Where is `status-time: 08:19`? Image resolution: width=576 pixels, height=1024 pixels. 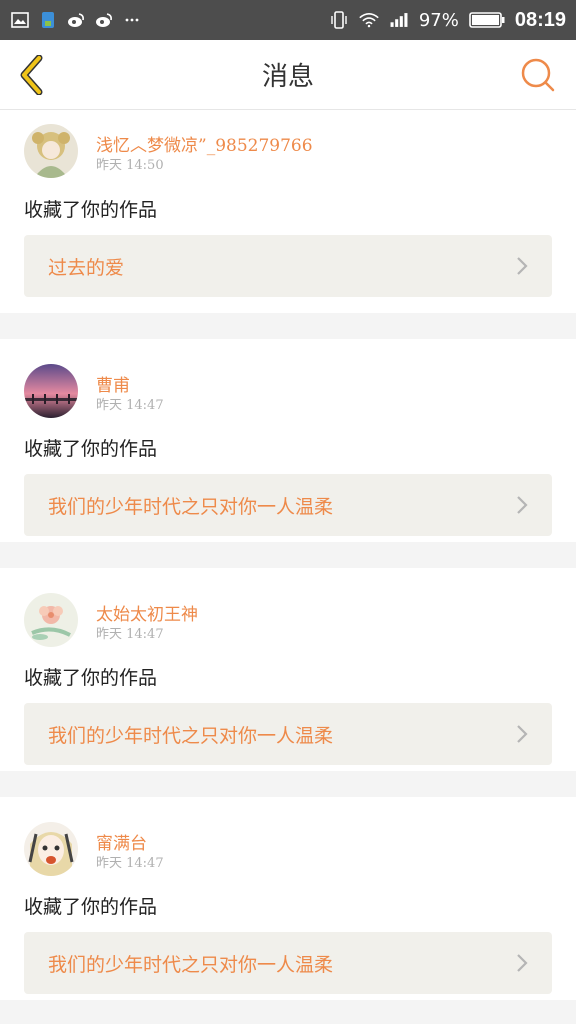
status-time: 08:19 is located at coordinates (540, 19).